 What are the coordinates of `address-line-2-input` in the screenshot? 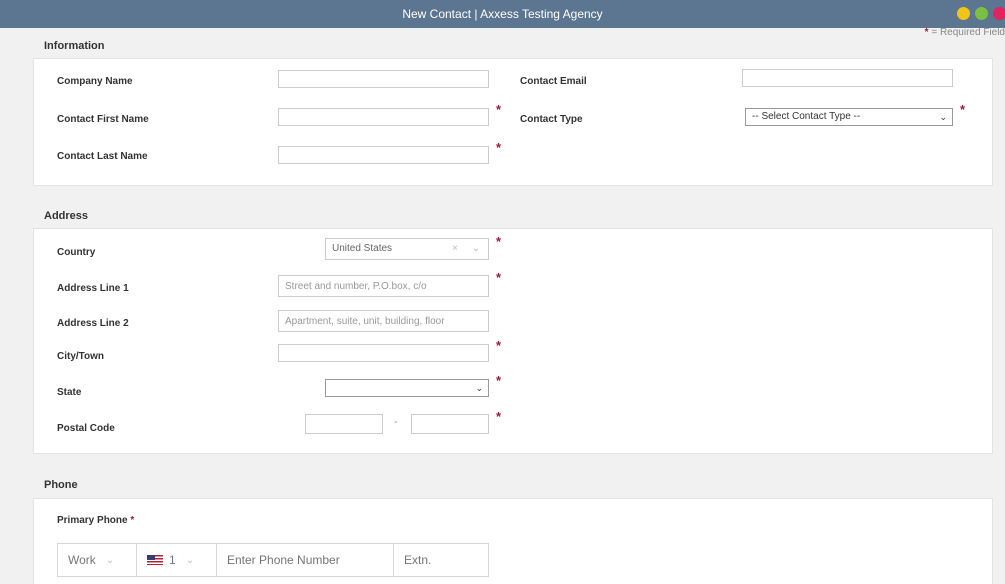 It's located at (383, 321).